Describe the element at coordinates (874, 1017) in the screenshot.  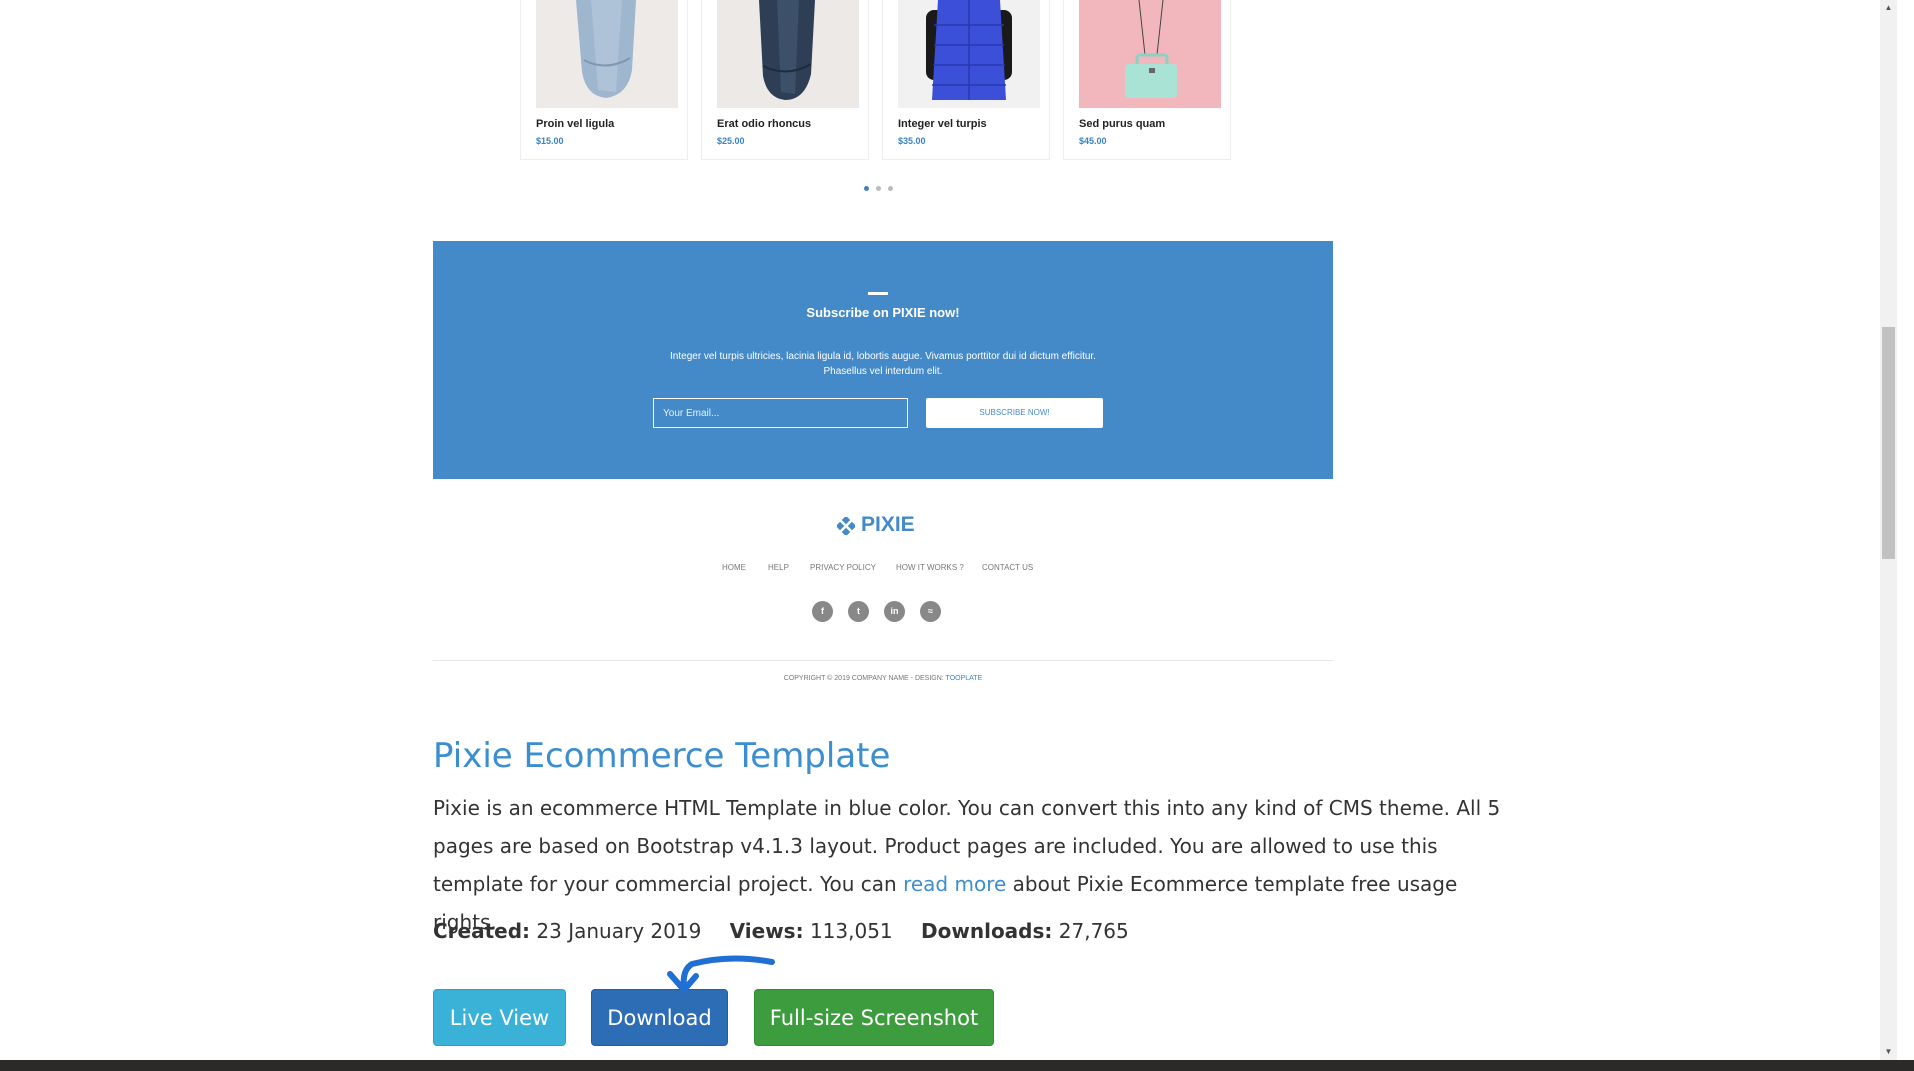
I see `full-size-screenshot-button: Full-size Screenshot` at that location.